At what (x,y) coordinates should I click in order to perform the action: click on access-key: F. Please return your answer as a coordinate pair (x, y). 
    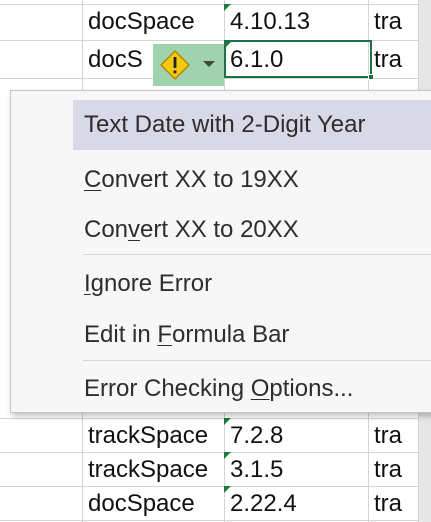
    Looking at the image, I should click on (165, 334).